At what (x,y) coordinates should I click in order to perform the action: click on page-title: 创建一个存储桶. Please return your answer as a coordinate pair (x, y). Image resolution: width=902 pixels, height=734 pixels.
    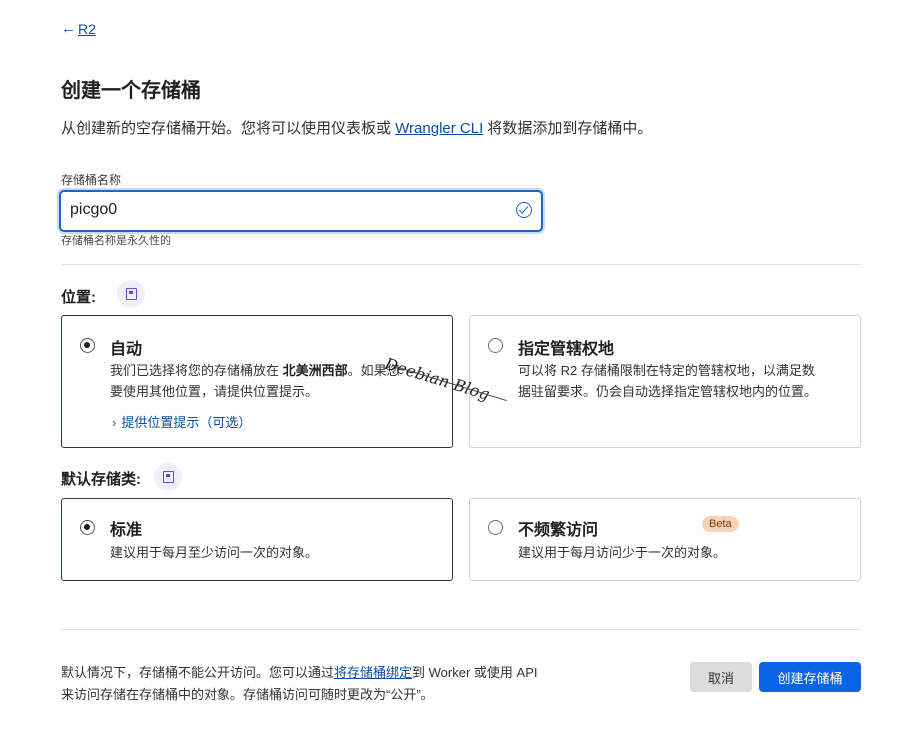
    Looking at the image, I should click on (131, 91).